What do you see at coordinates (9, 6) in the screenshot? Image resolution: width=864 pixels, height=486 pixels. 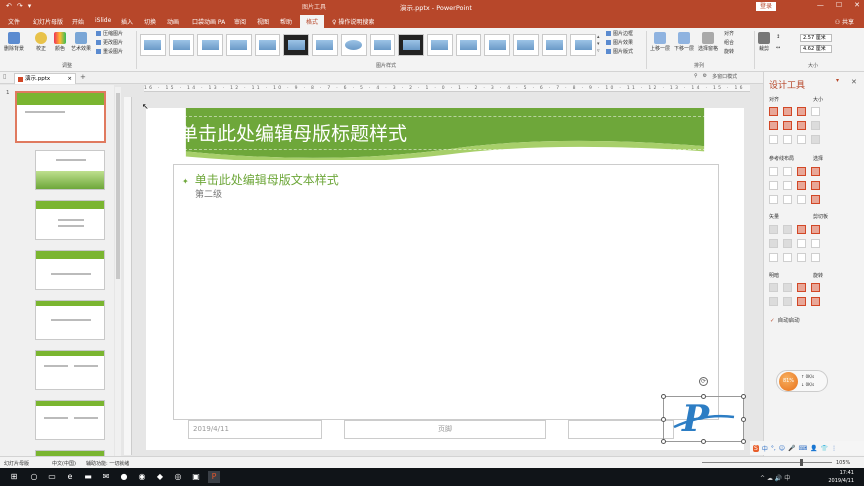 I see `undo-icon: ↶` at bounding box center [9, 6].